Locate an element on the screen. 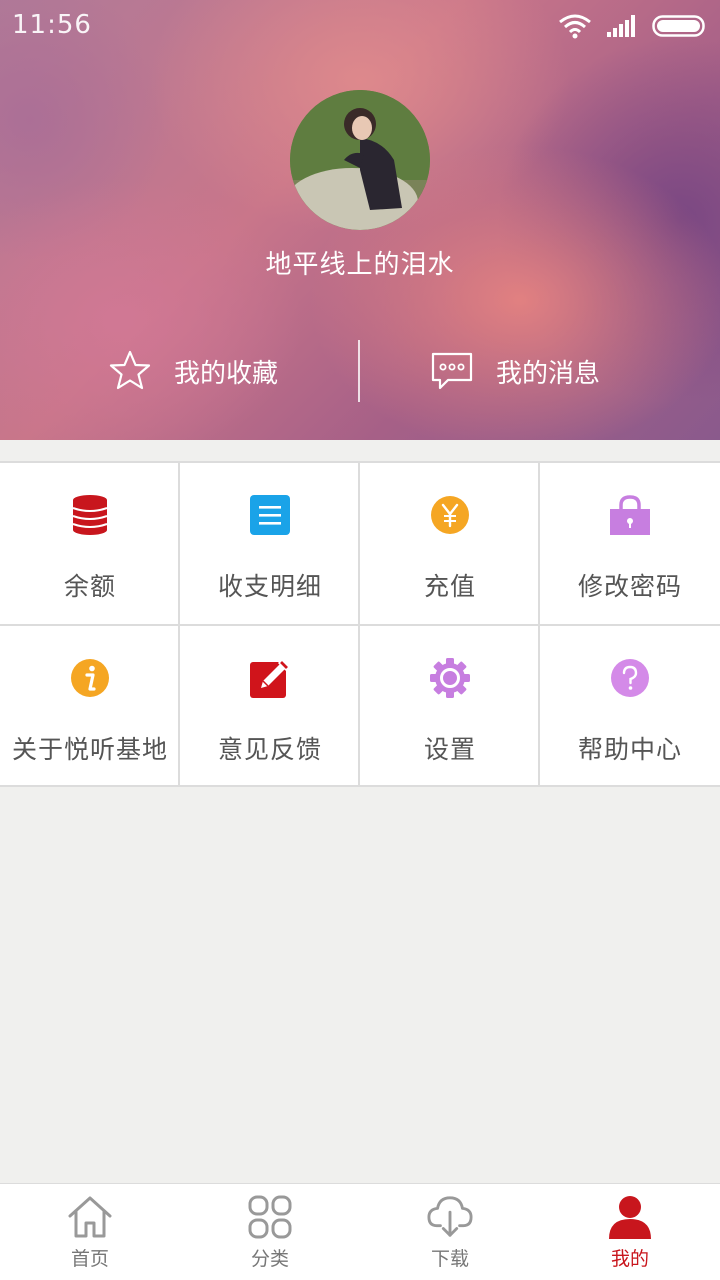 This screenshot has height=1280, width=720. grid-item-feedback: 意见反馈 is located at coordinates (270, 706).